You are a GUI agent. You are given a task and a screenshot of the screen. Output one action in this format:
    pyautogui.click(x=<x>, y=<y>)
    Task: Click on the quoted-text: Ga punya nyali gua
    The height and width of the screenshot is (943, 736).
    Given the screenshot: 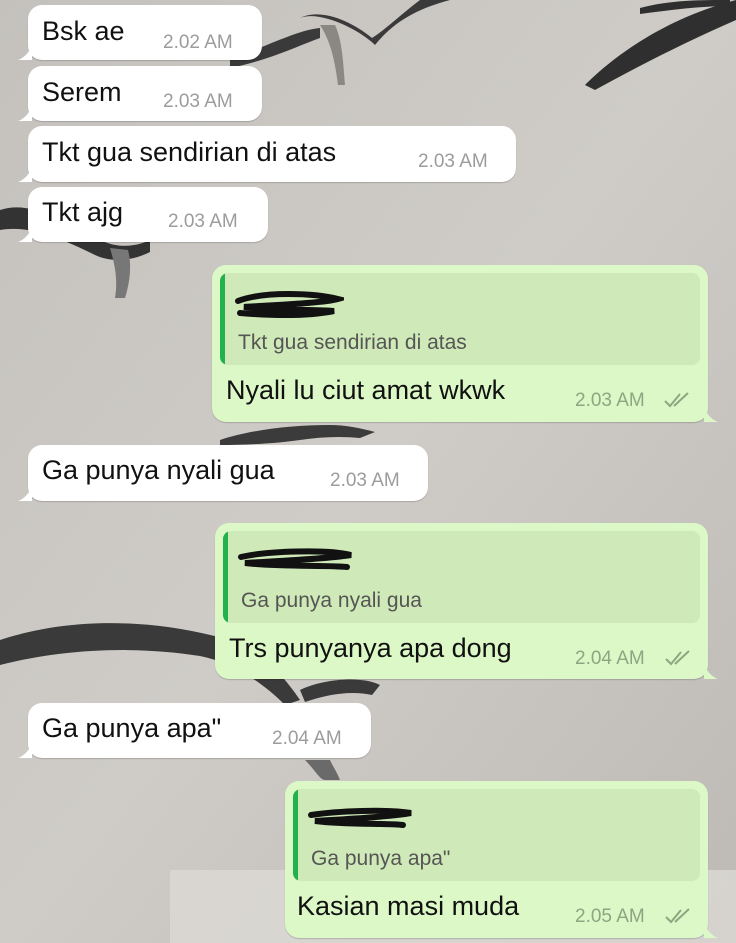 What is the action you would take?
    pyautogui.click(x=331, y=600)
    